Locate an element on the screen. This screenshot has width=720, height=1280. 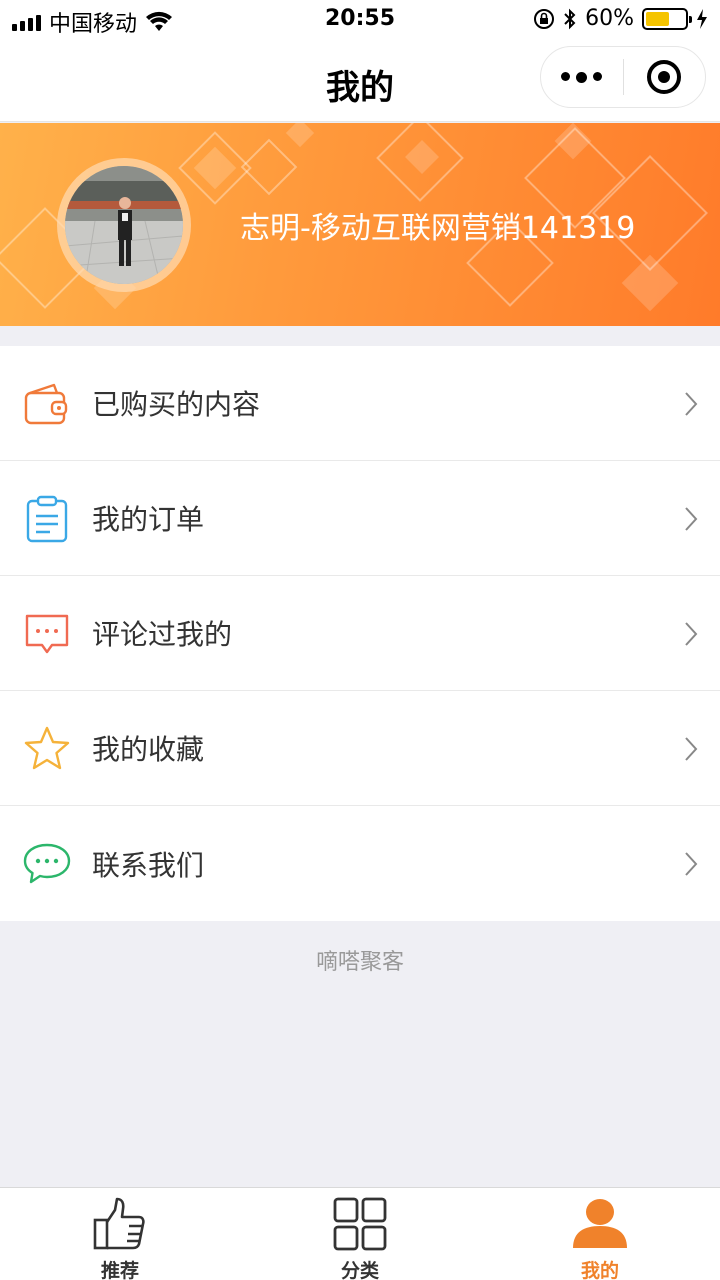
menu-item-label: 我的收藏 is located at coordinates (148, 749).